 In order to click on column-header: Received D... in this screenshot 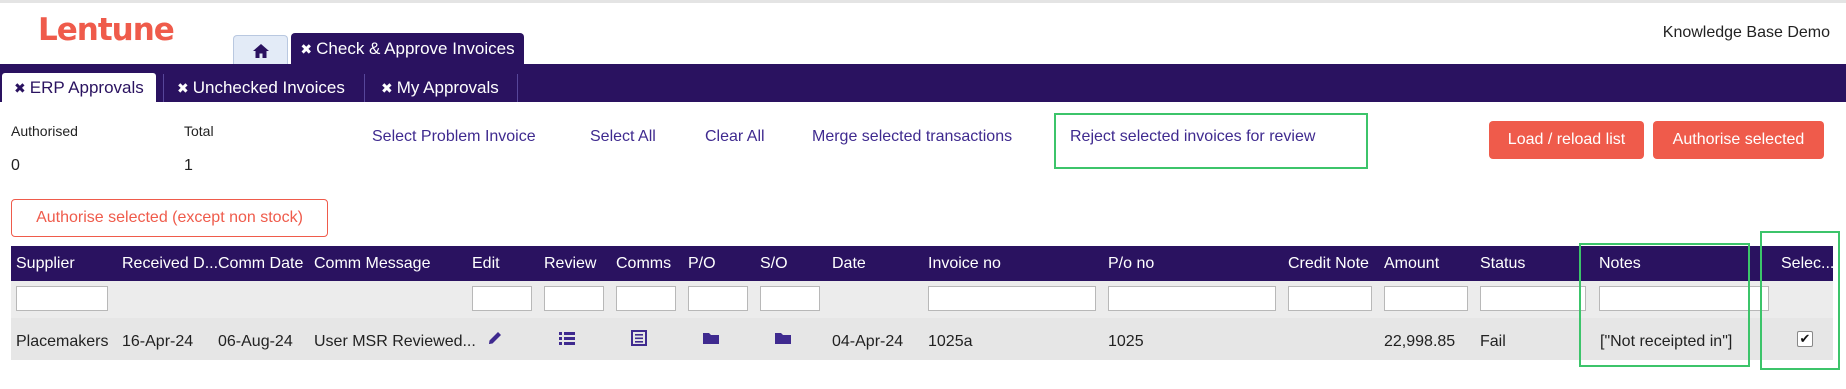, I will do `click(170, 264)`.